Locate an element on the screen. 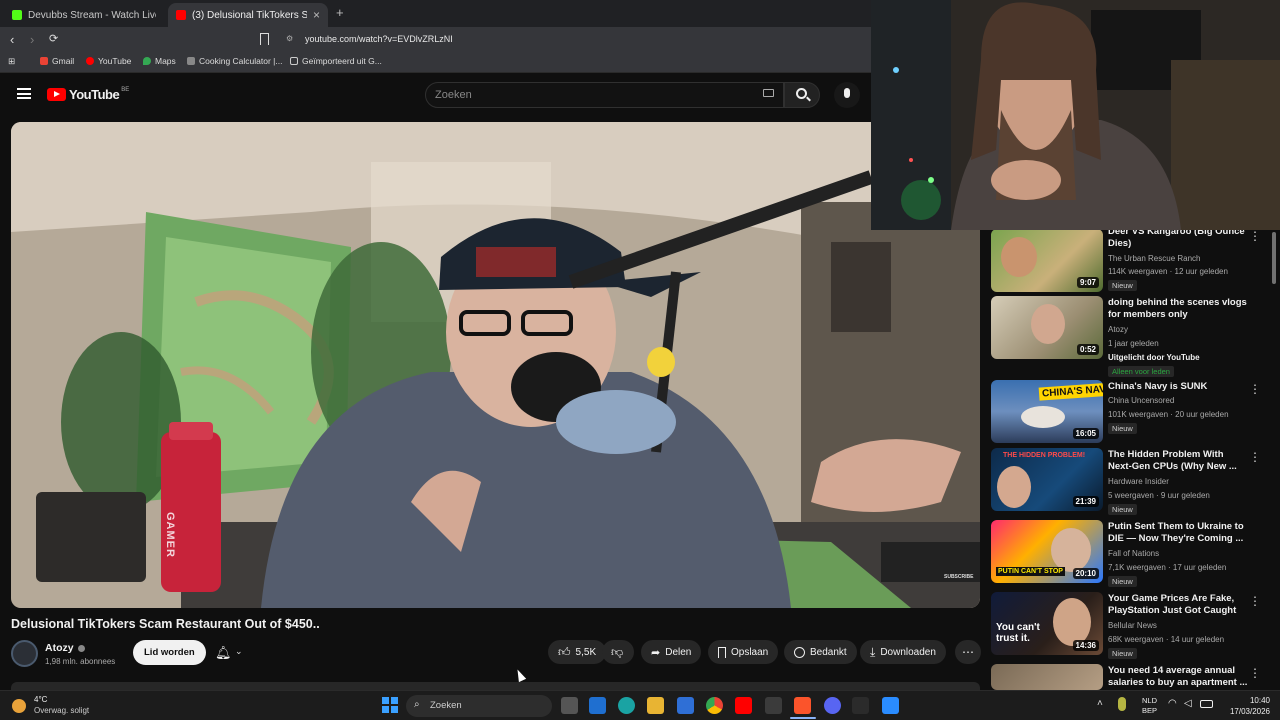  language-bottom: BEP is located at coordinates (1149, 710).